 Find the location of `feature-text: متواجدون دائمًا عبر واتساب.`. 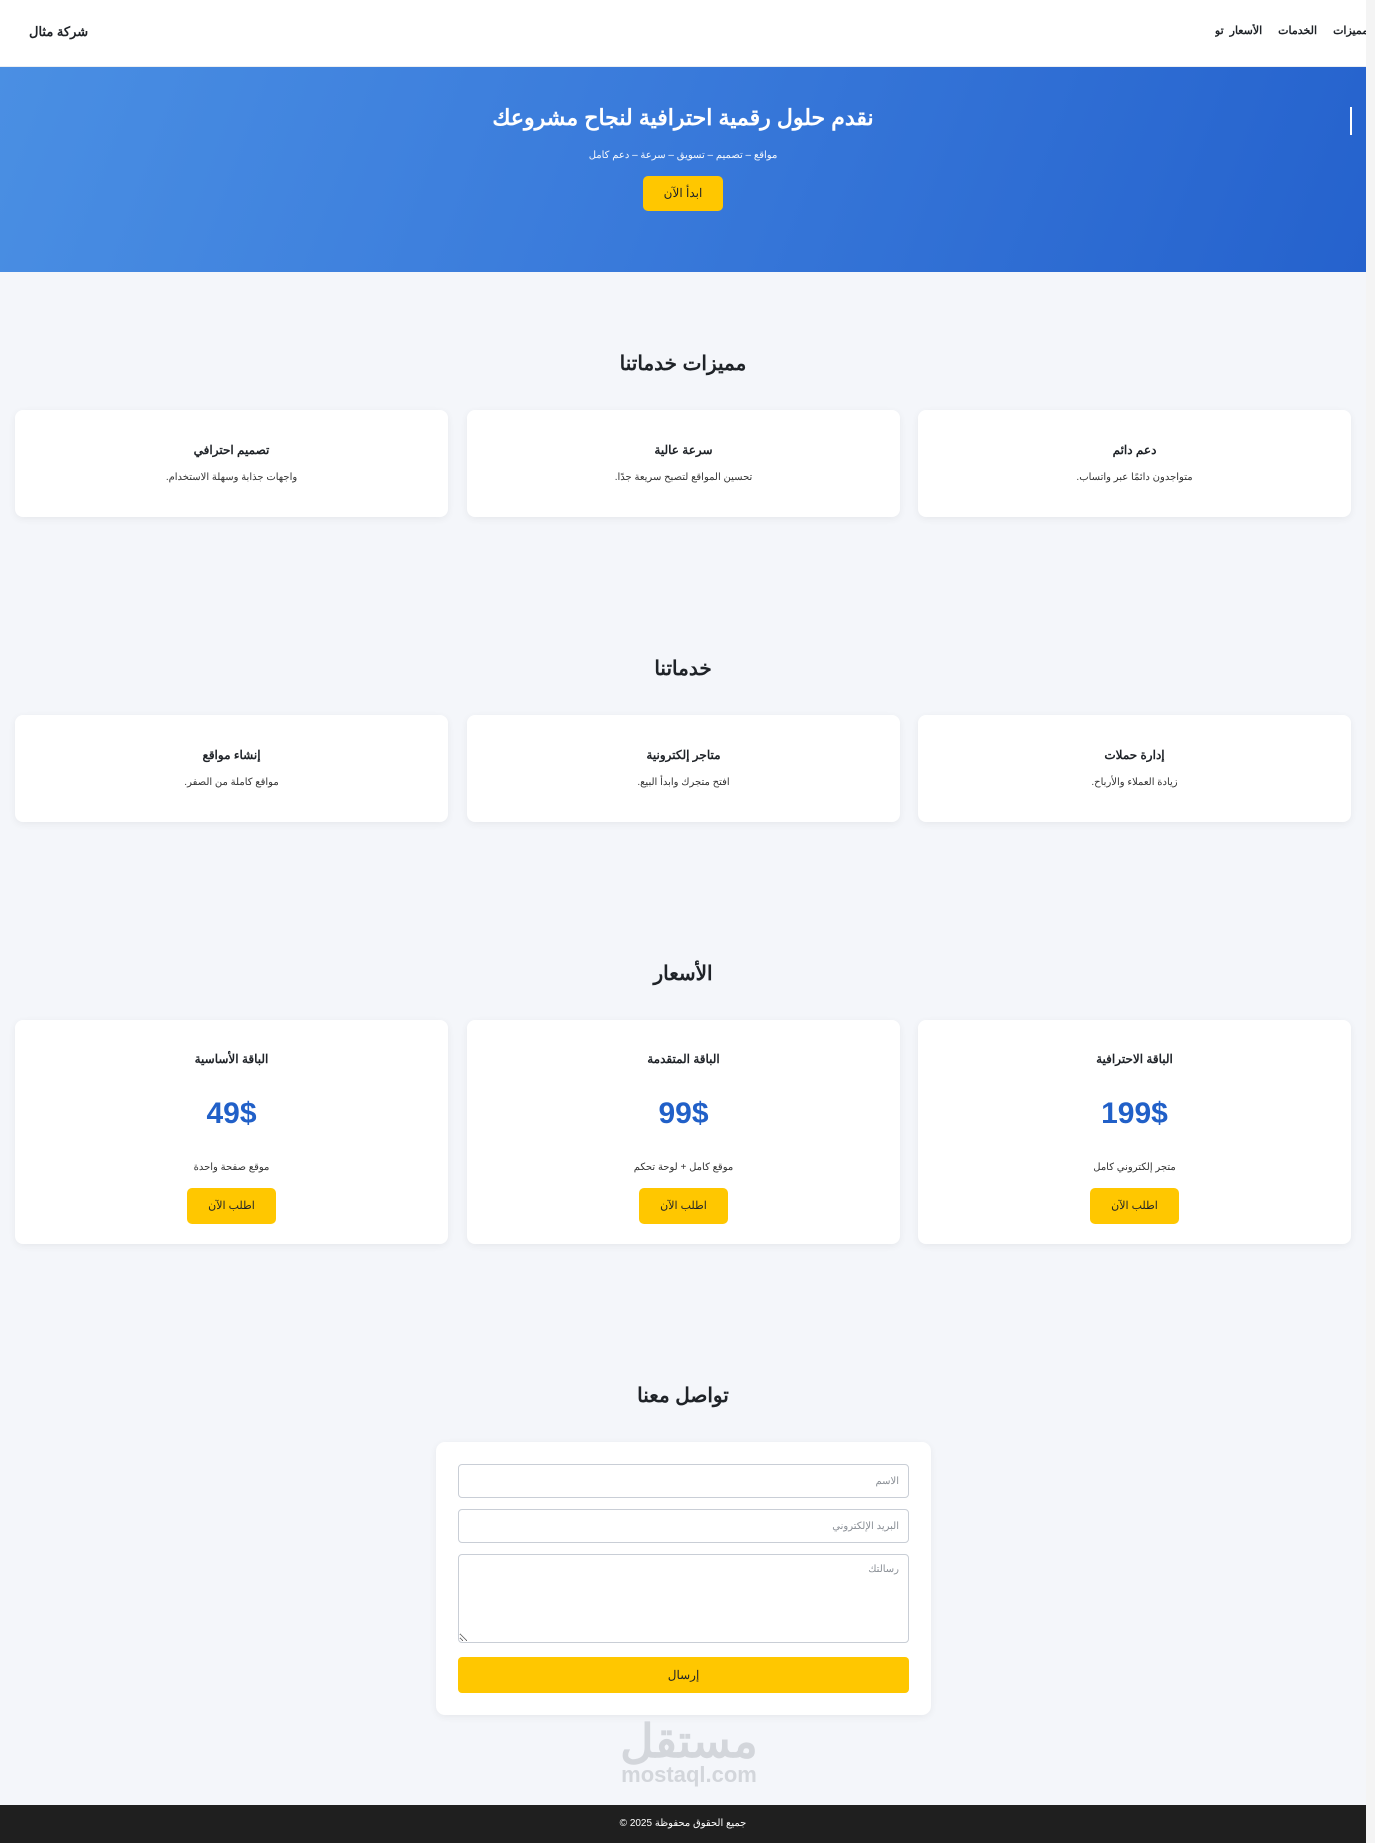

feature-text: متواجدون دائمًا عبر واتساب. is located at coordinates (1134, 477).